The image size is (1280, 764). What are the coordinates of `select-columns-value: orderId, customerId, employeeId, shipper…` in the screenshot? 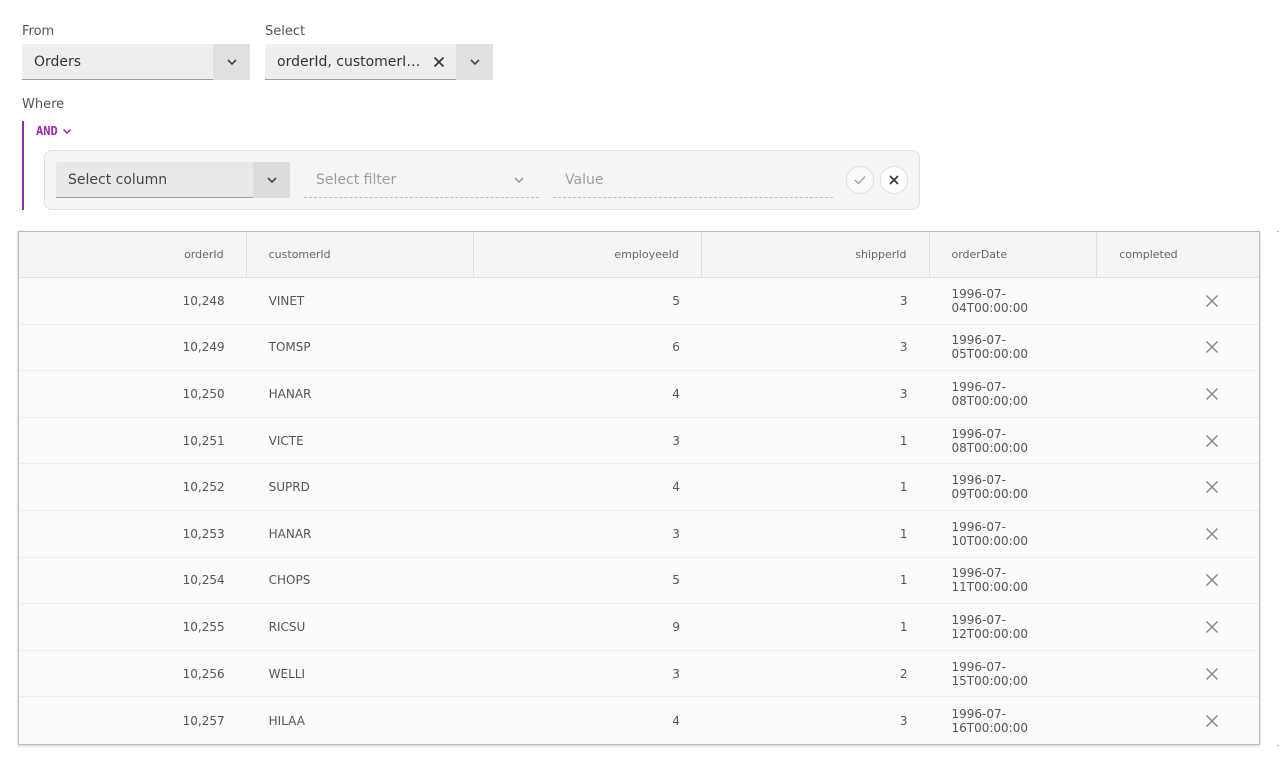 It's located at (352, 61).